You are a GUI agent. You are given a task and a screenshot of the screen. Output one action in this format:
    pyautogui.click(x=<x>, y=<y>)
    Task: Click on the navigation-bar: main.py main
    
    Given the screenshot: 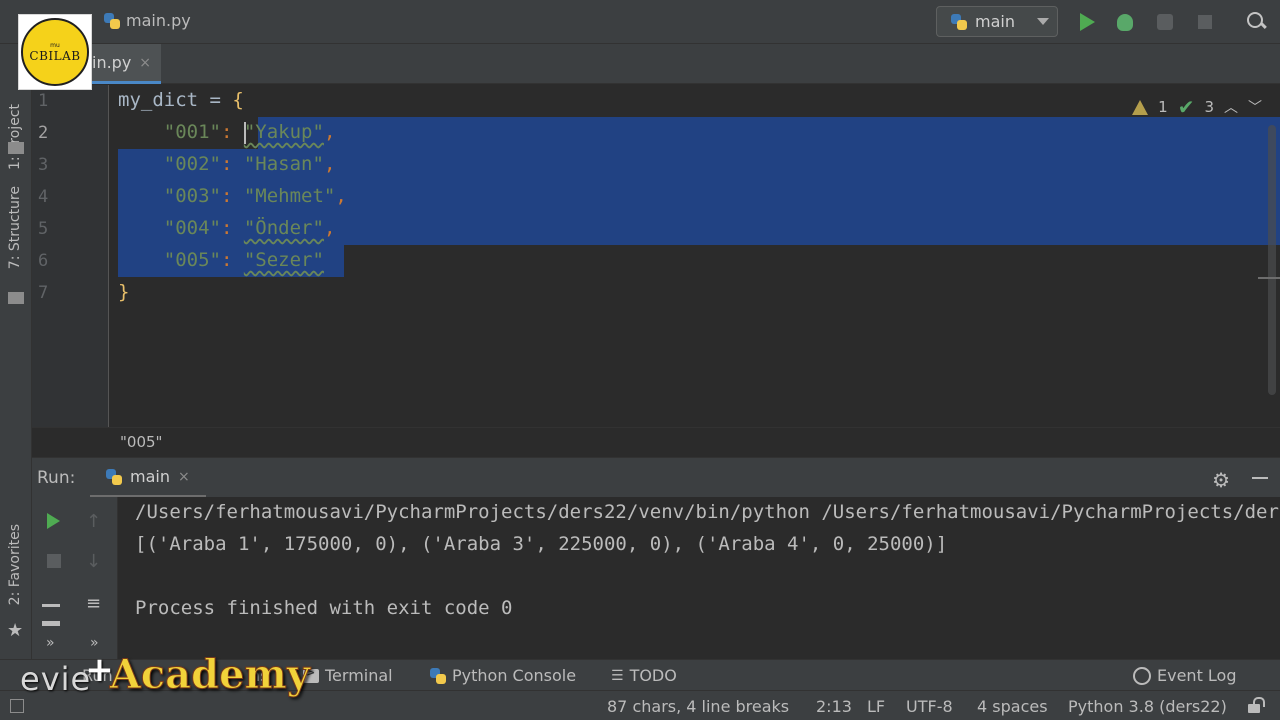 What is the action you would take?
    pyautogui.click(x=640, y=22)
    